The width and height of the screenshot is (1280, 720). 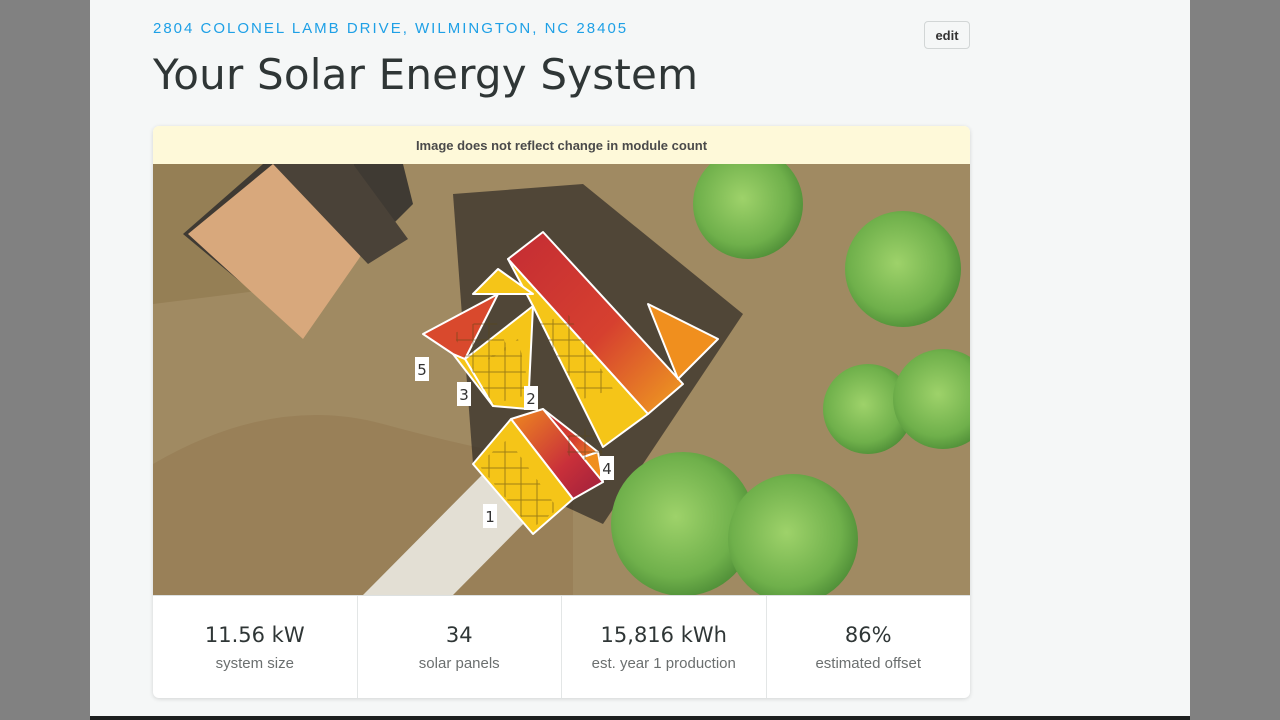 I want to click on stat-offset: 86% estimated offset, so click(x=869, y=647).